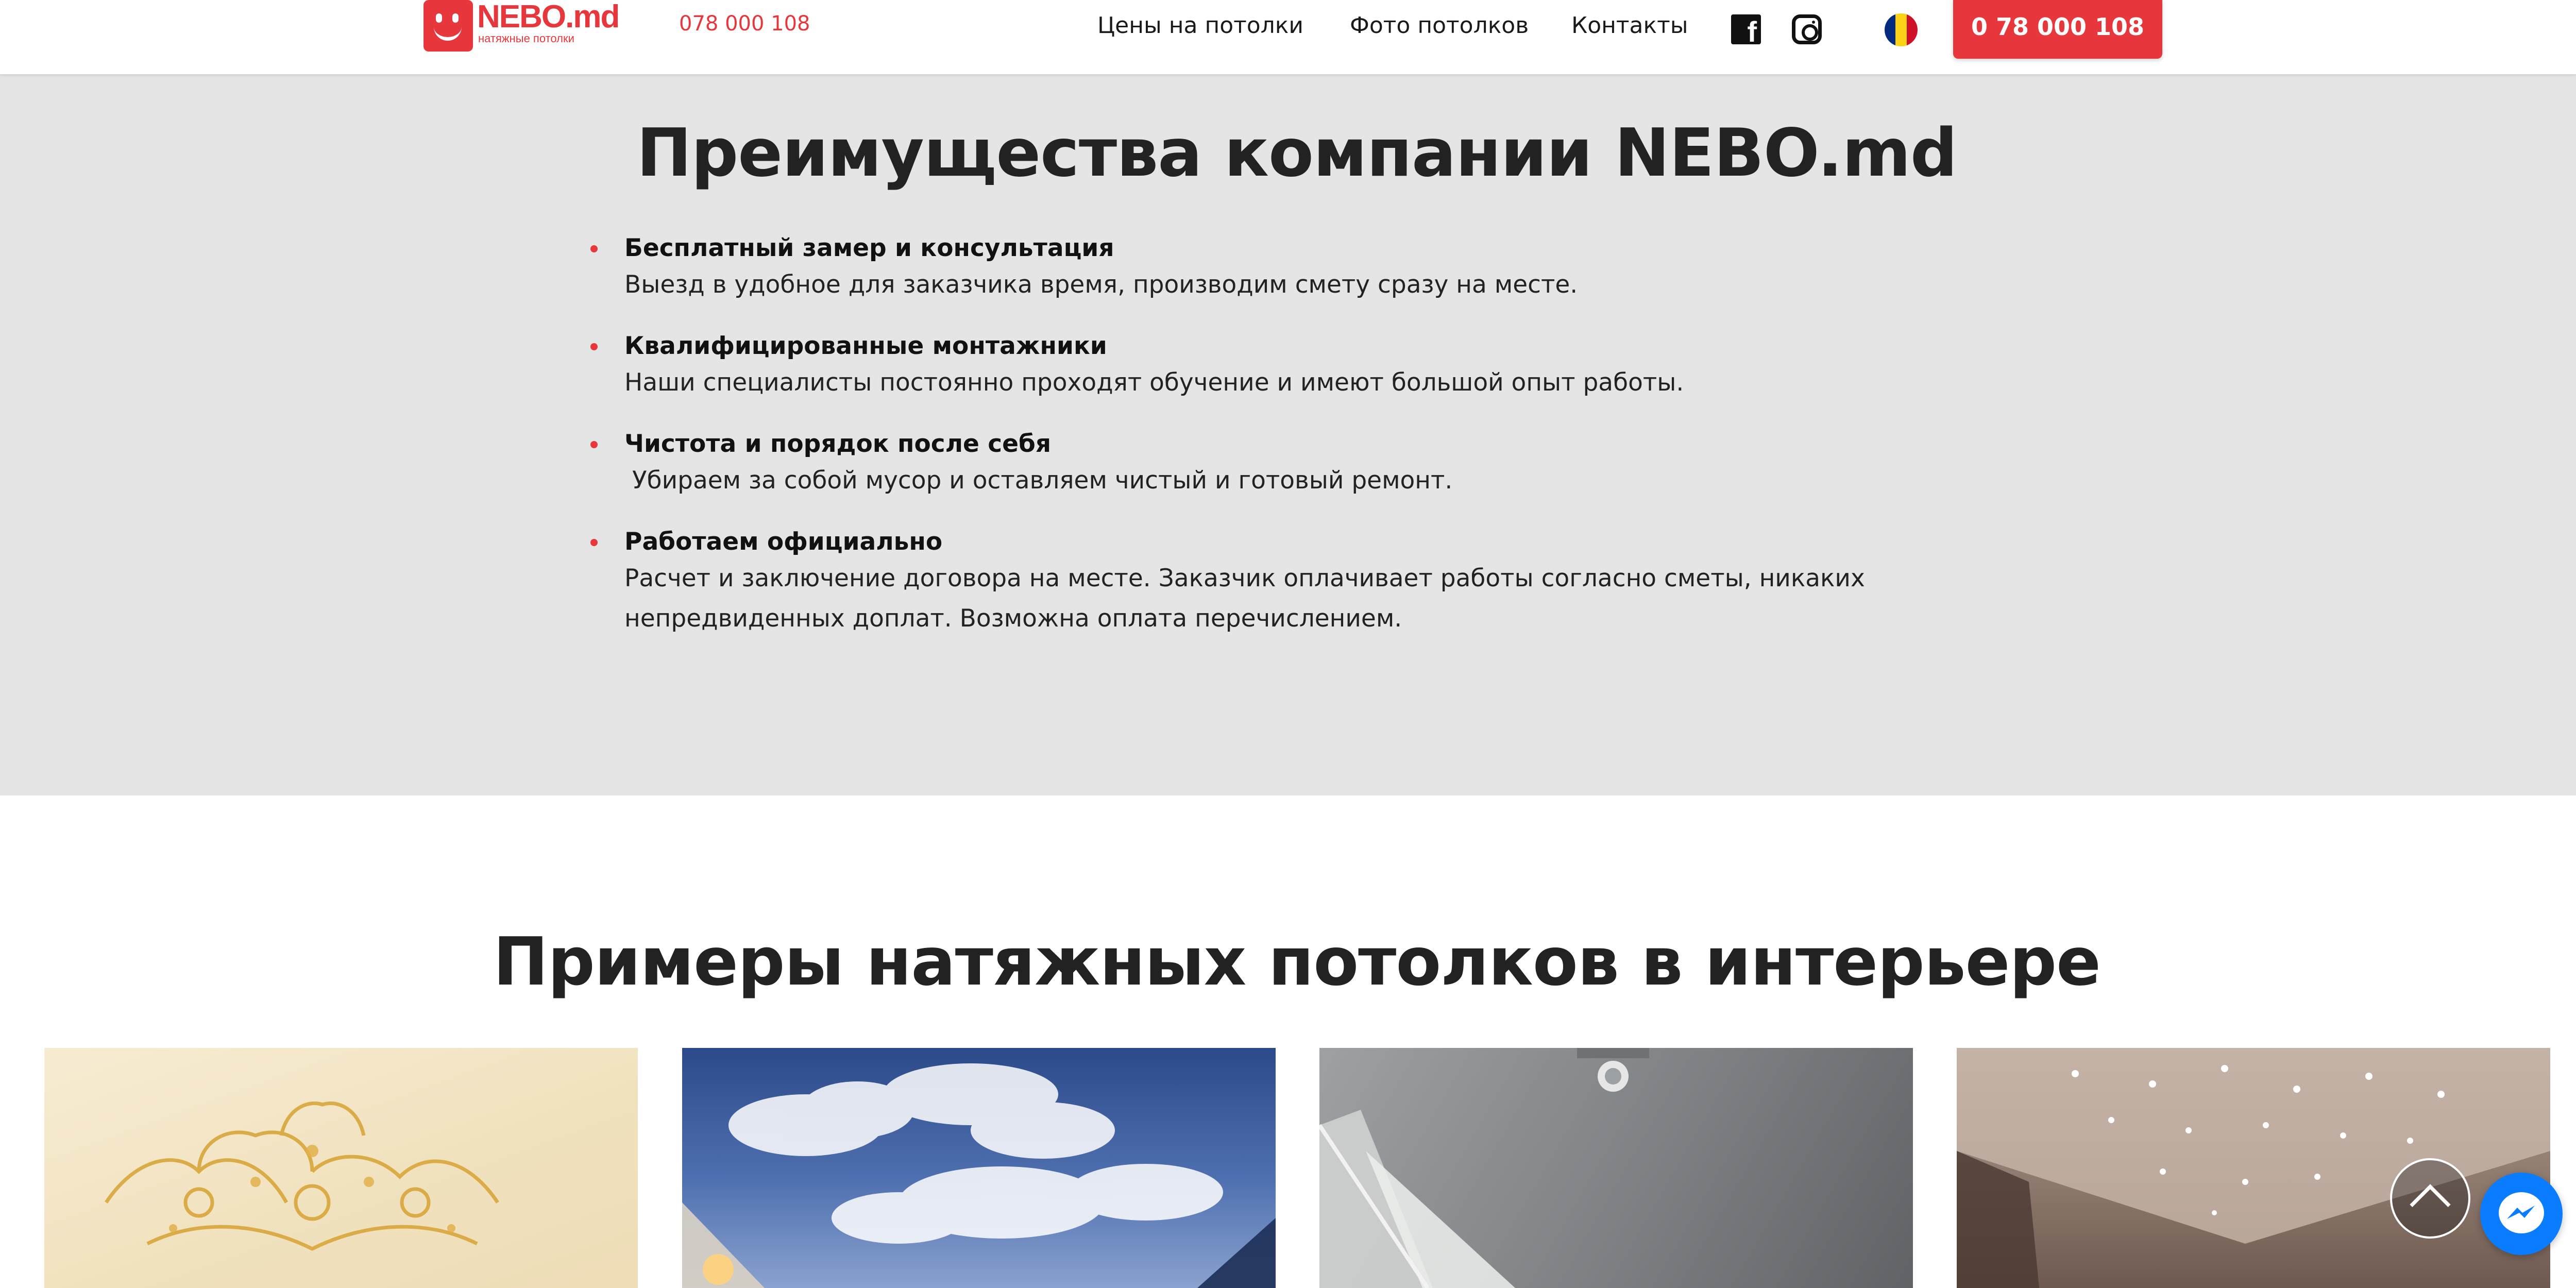 This screenshot has width=2576, height=1288. I want to click on advantage-heading: Чистота и порядок после себя, so click(838, 444).